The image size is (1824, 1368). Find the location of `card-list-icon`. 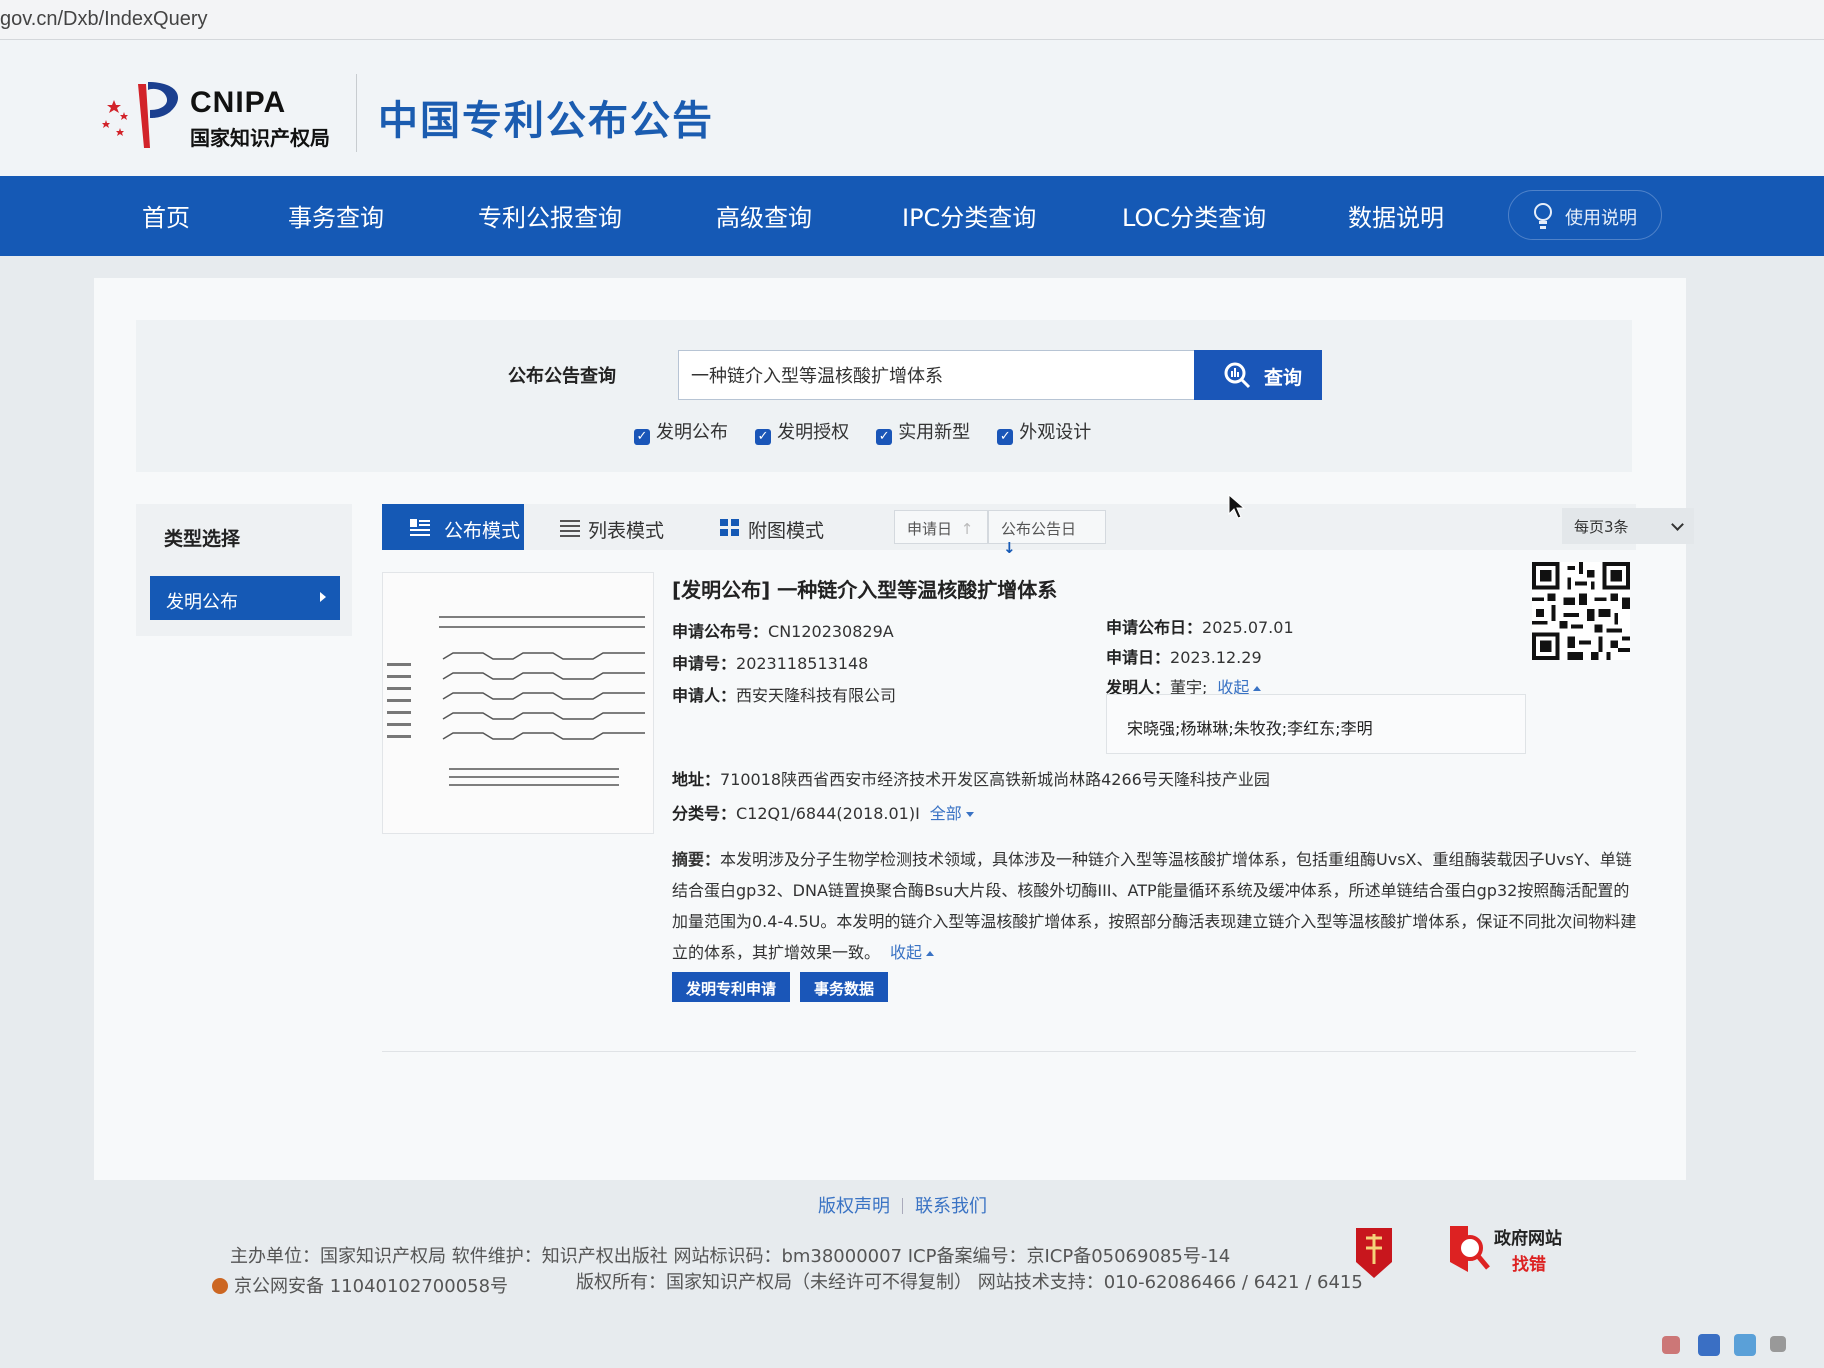

card-list-icon is located at coordinates (420, 527).